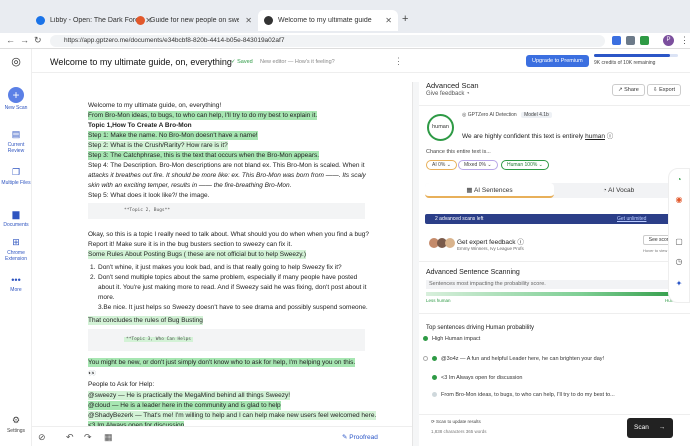  Describe the element at coordinates (557, 61) in the screenshot. I see `upgrade-button: Upgrade to Premium` at that location.